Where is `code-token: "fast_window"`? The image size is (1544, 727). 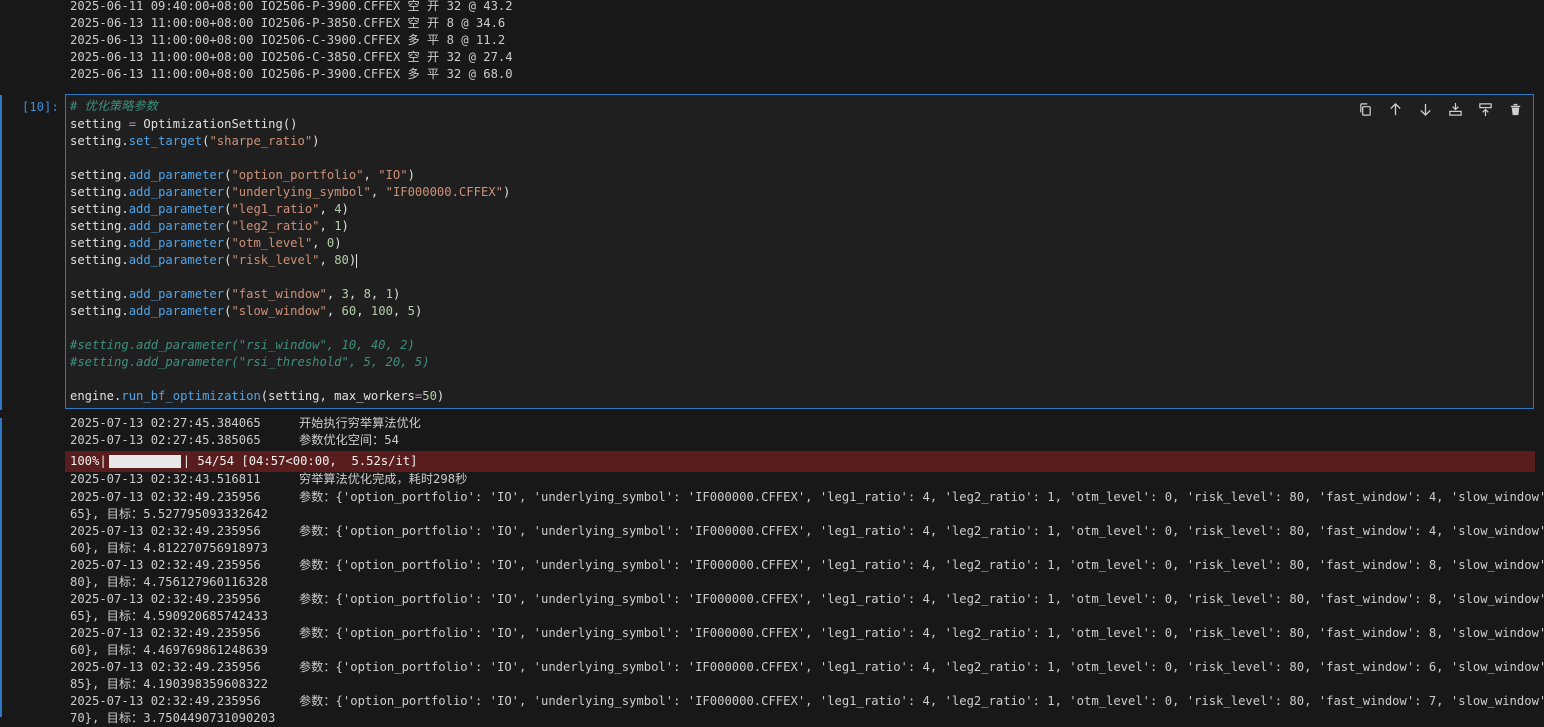
code-token: "fast_window" is located at coordinates (279, 294).